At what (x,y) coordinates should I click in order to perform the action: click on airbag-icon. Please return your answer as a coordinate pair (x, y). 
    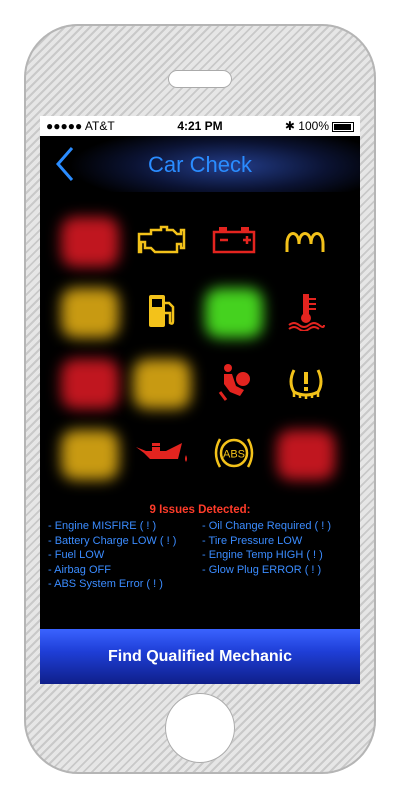
    Looking at the image, I should click on (234, 384).